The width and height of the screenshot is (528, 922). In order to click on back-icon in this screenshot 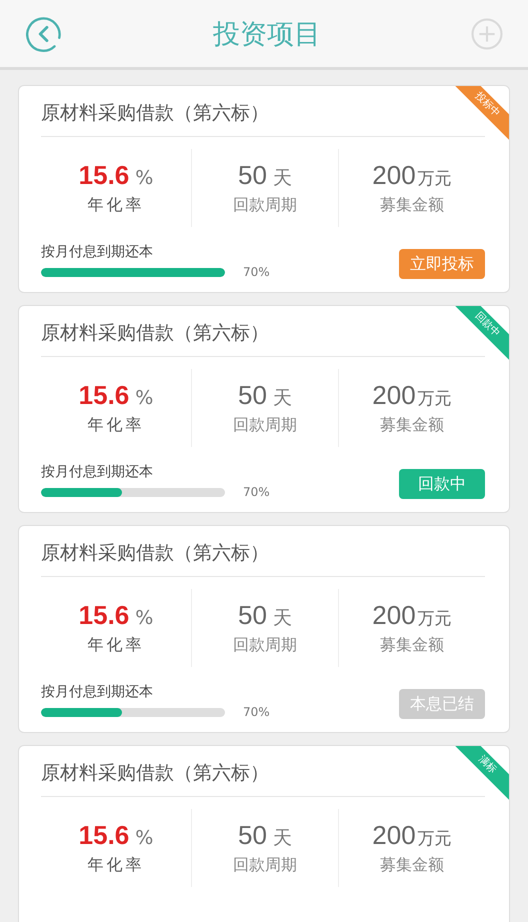, I will do `click(45, 33)`.